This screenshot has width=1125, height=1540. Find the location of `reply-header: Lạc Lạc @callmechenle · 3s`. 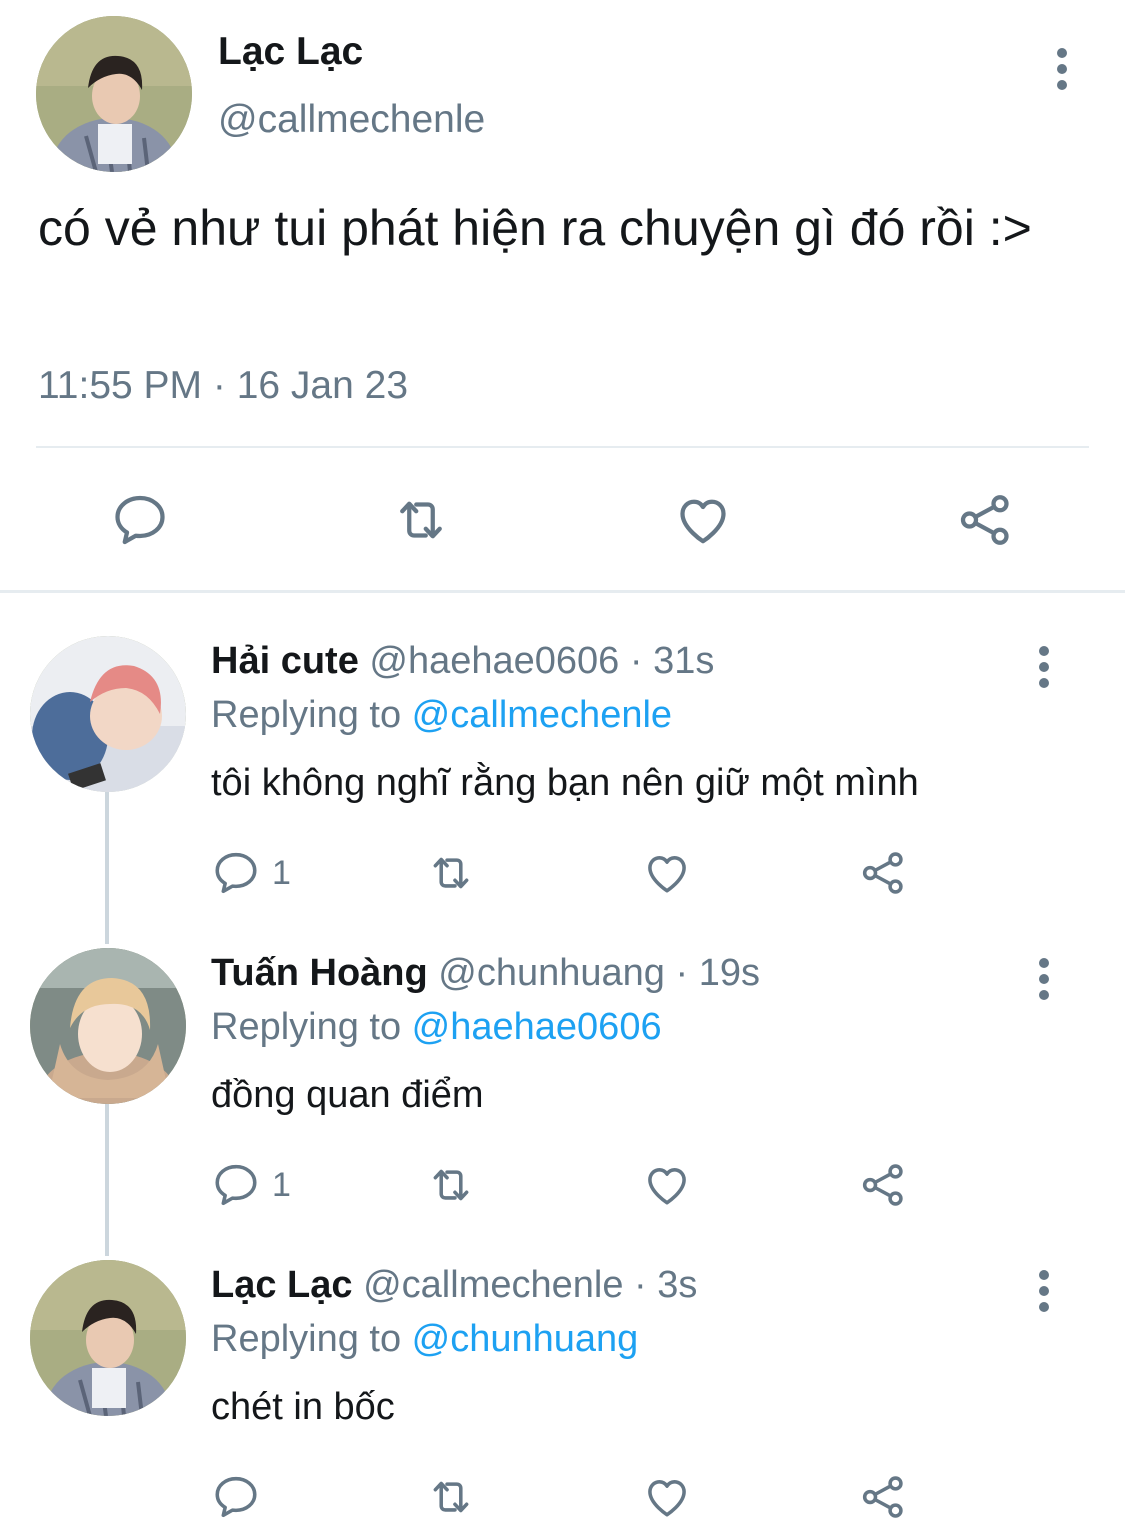

reply-header: Lạc Lạc @callmechenle · 3s is located at coordinates (454, 1285).